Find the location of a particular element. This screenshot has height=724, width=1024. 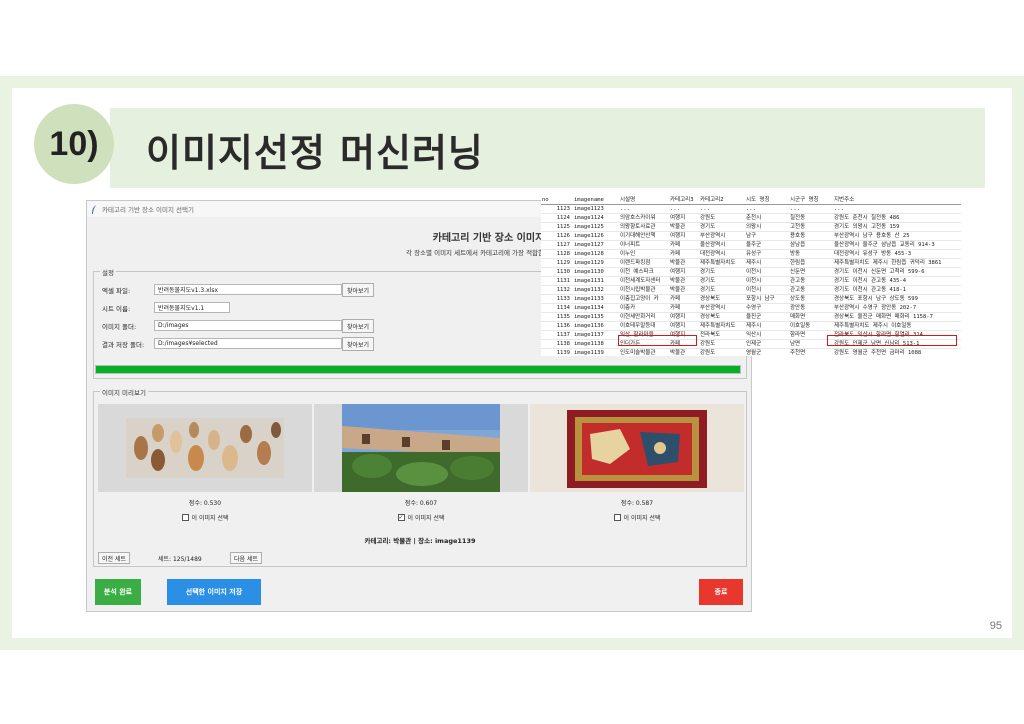

excel-file-input is located at coordinates (248, 289).